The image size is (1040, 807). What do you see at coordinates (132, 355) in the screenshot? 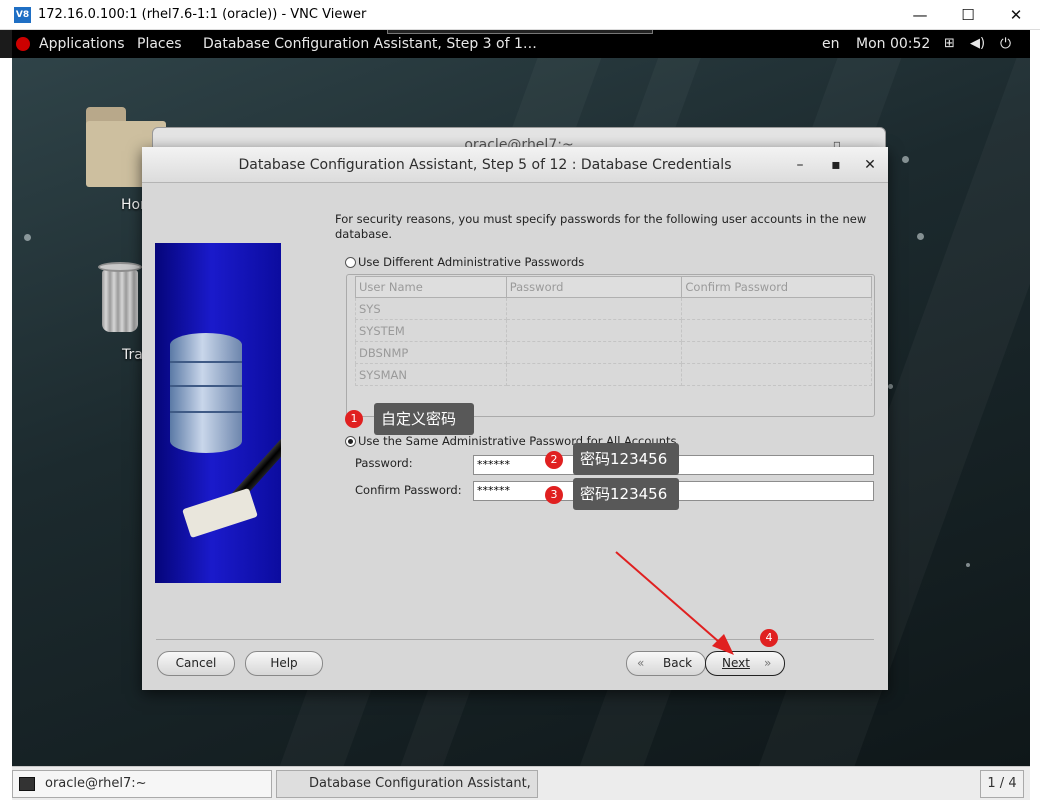
I see `trash-label: Tra` at bounding box center [132, 355].